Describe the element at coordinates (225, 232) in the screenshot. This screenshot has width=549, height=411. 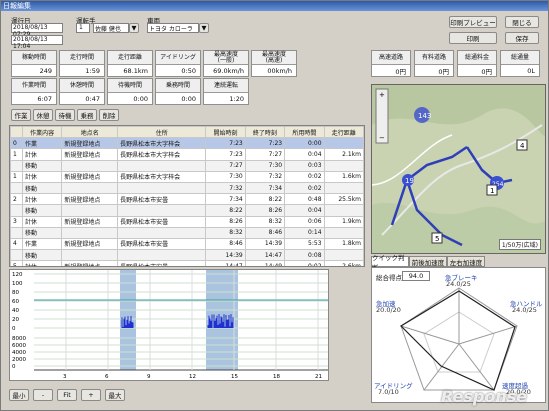
I see `table-cell: 8:32` at that location.